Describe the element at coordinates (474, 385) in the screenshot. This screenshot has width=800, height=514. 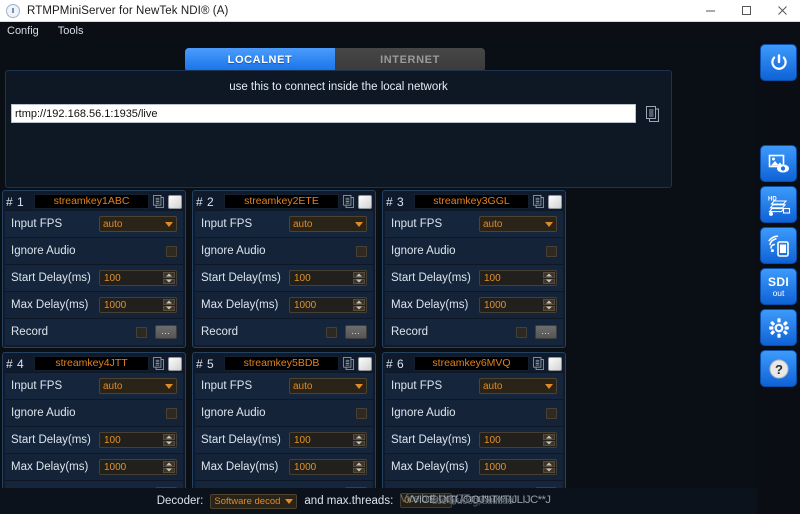
I see `input-fps-row: Input FPS auto` at that location.